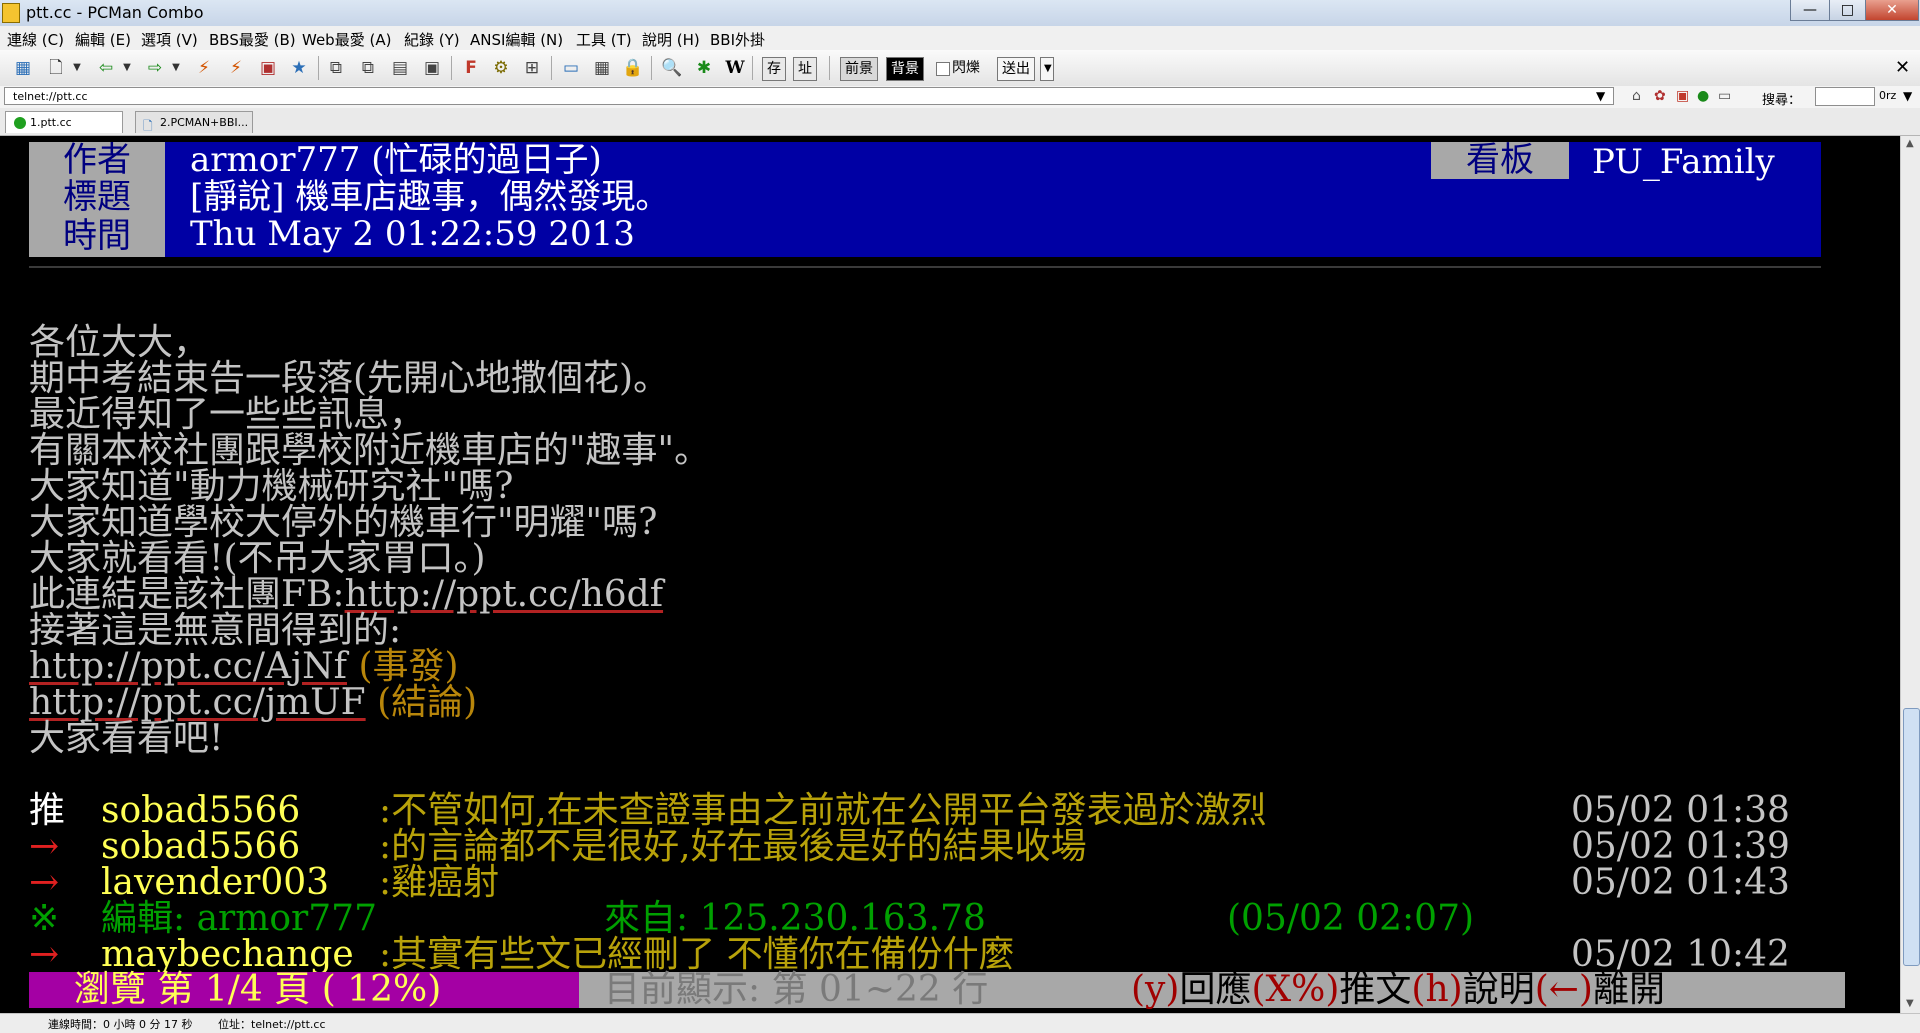 The image size is (1920, 1033). I want to click on push-message: :不管如何,在未查證事由之前就在公開平台發表過於激烈, so click(823, 810).